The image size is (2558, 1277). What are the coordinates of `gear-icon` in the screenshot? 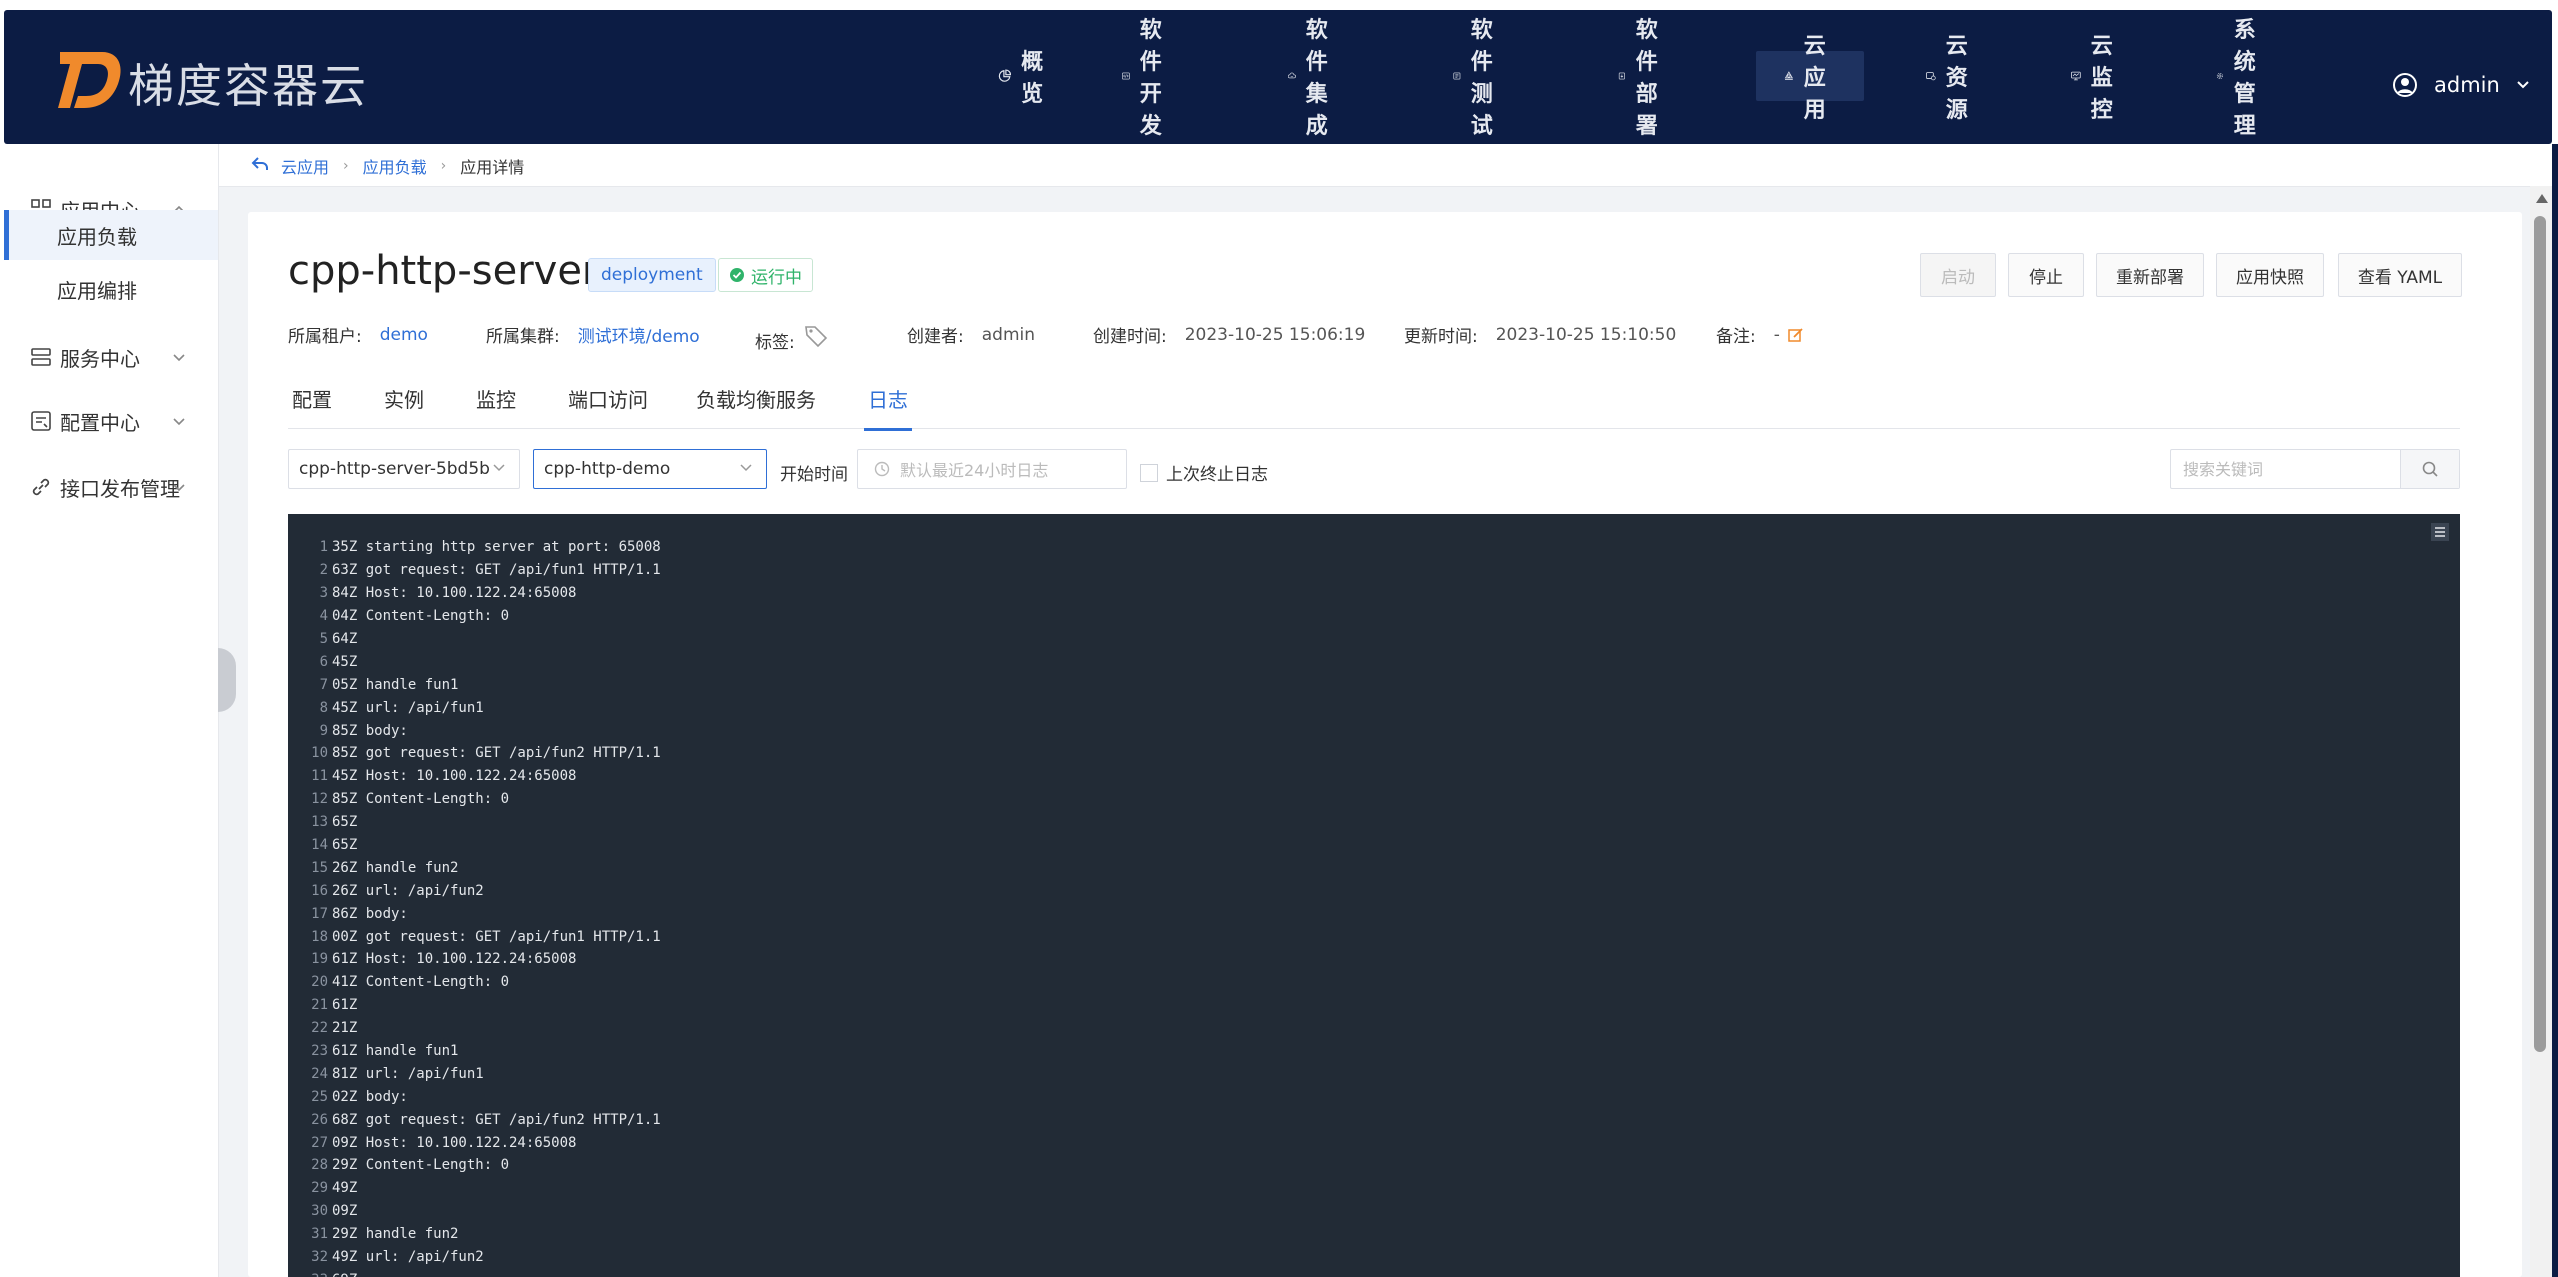 It's located at (2219, 76).